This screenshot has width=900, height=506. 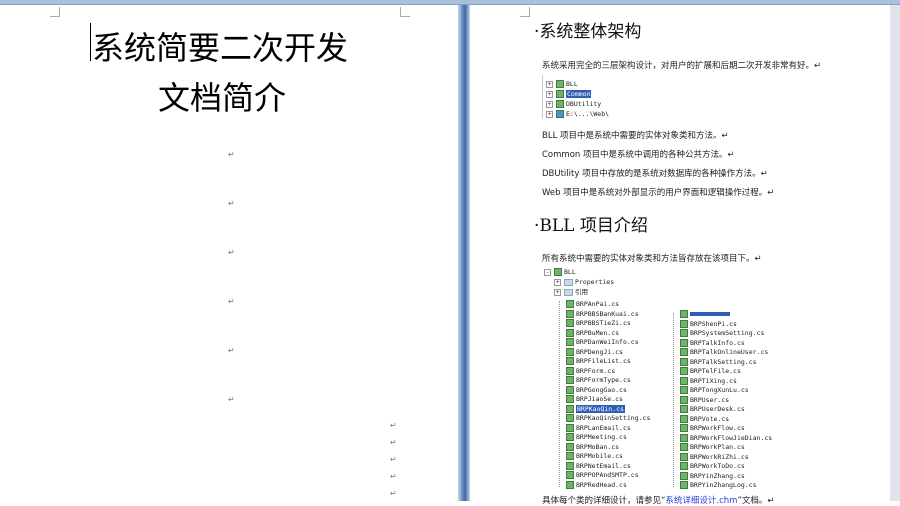 I want to click on description-dbutility: DBUtility 项目中存放的是系统对数据库的各种操作方法。↵, so click(x=655, y=174).